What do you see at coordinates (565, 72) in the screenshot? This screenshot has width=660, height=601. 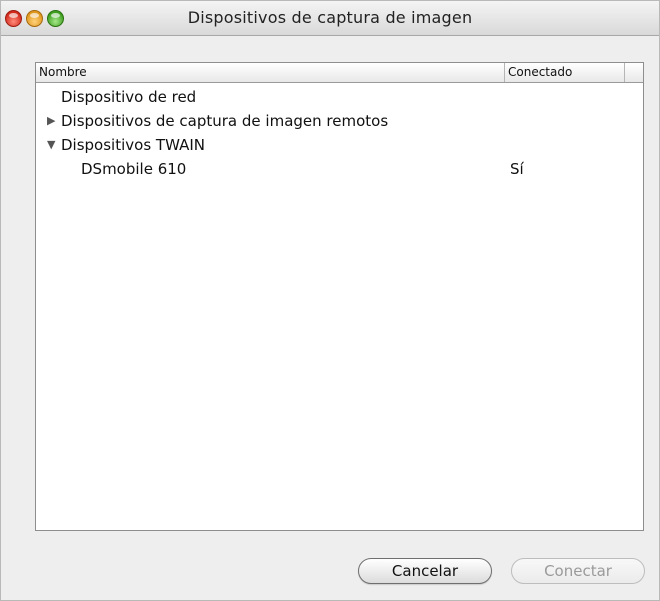 I see `column-header-connected: Conectado` at bounding box center [565, 72].